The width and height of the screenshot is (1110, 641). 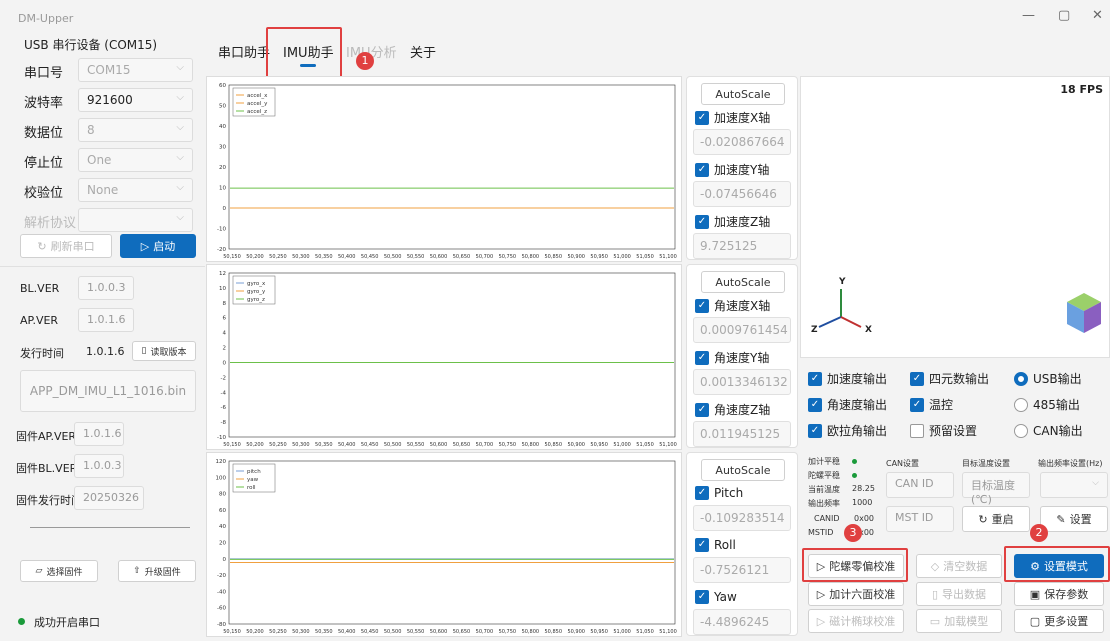 I want to click on highlight-box-mode, so click(x=1057, y=564).